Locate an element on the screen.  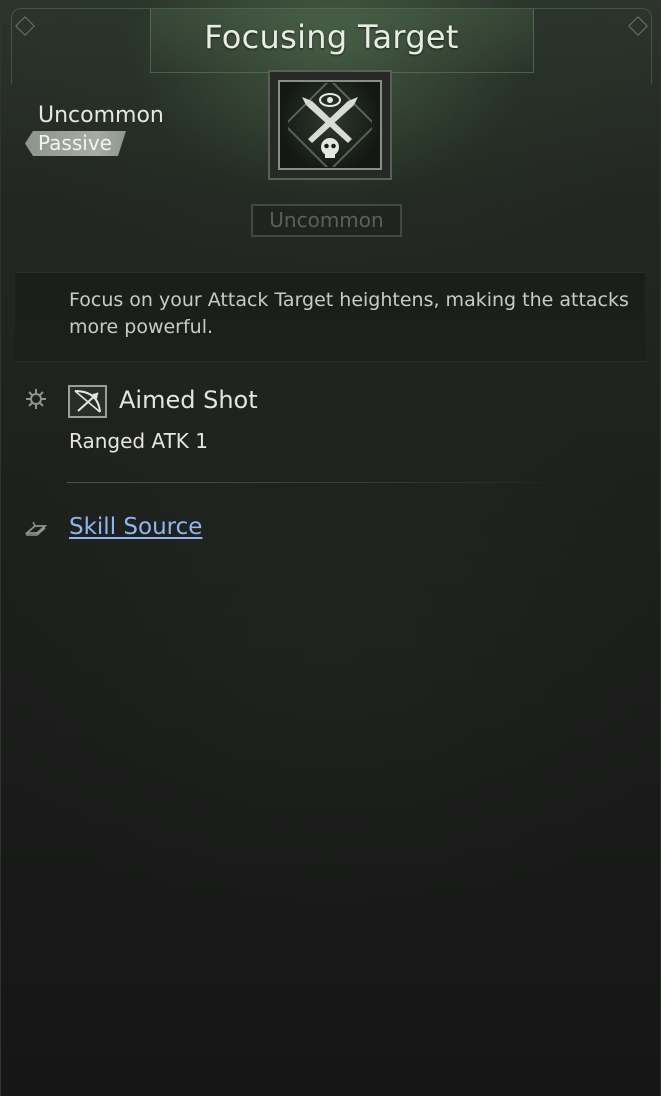
skill-title: Focusing Target is located at coordinates (331, 37).